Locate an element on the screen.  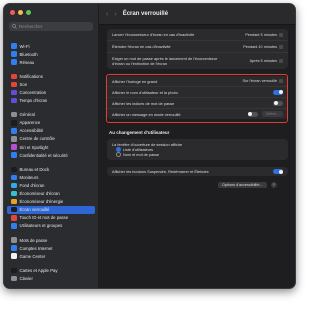
sidebar-item-label: Touch ID et mot de passe is located at coordinates (44, 218).